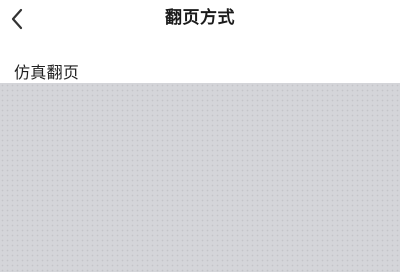 The image size is (400, 272). I want to click on navigation-bar: 翻页方式, so click(200, 20).